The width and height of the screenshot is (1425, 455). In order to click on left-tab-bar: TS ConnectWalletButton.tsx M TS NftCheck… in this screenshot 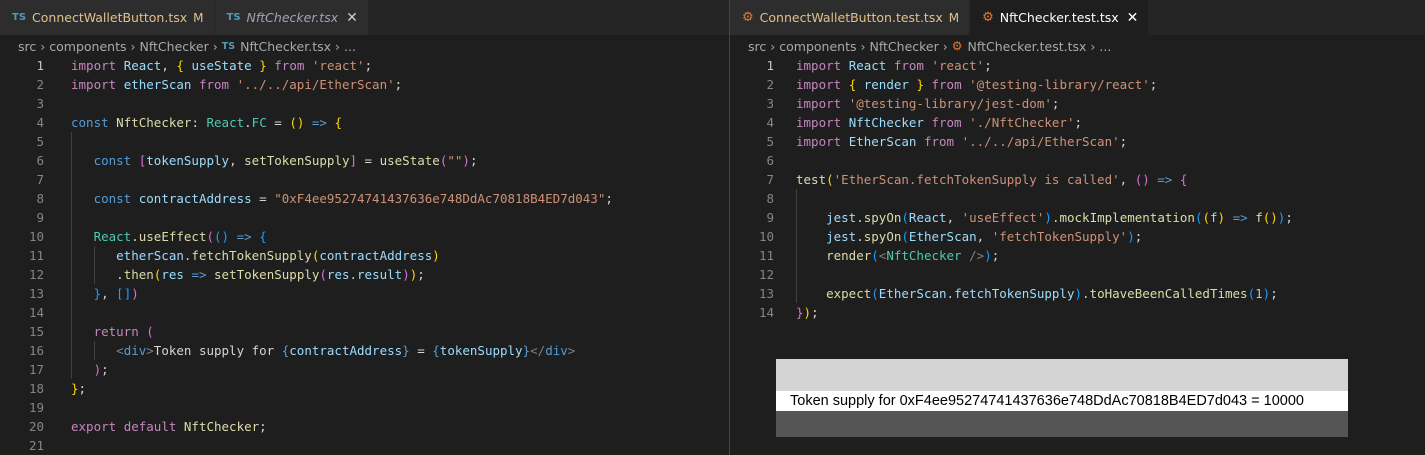, I will do `click(364, 17)`.